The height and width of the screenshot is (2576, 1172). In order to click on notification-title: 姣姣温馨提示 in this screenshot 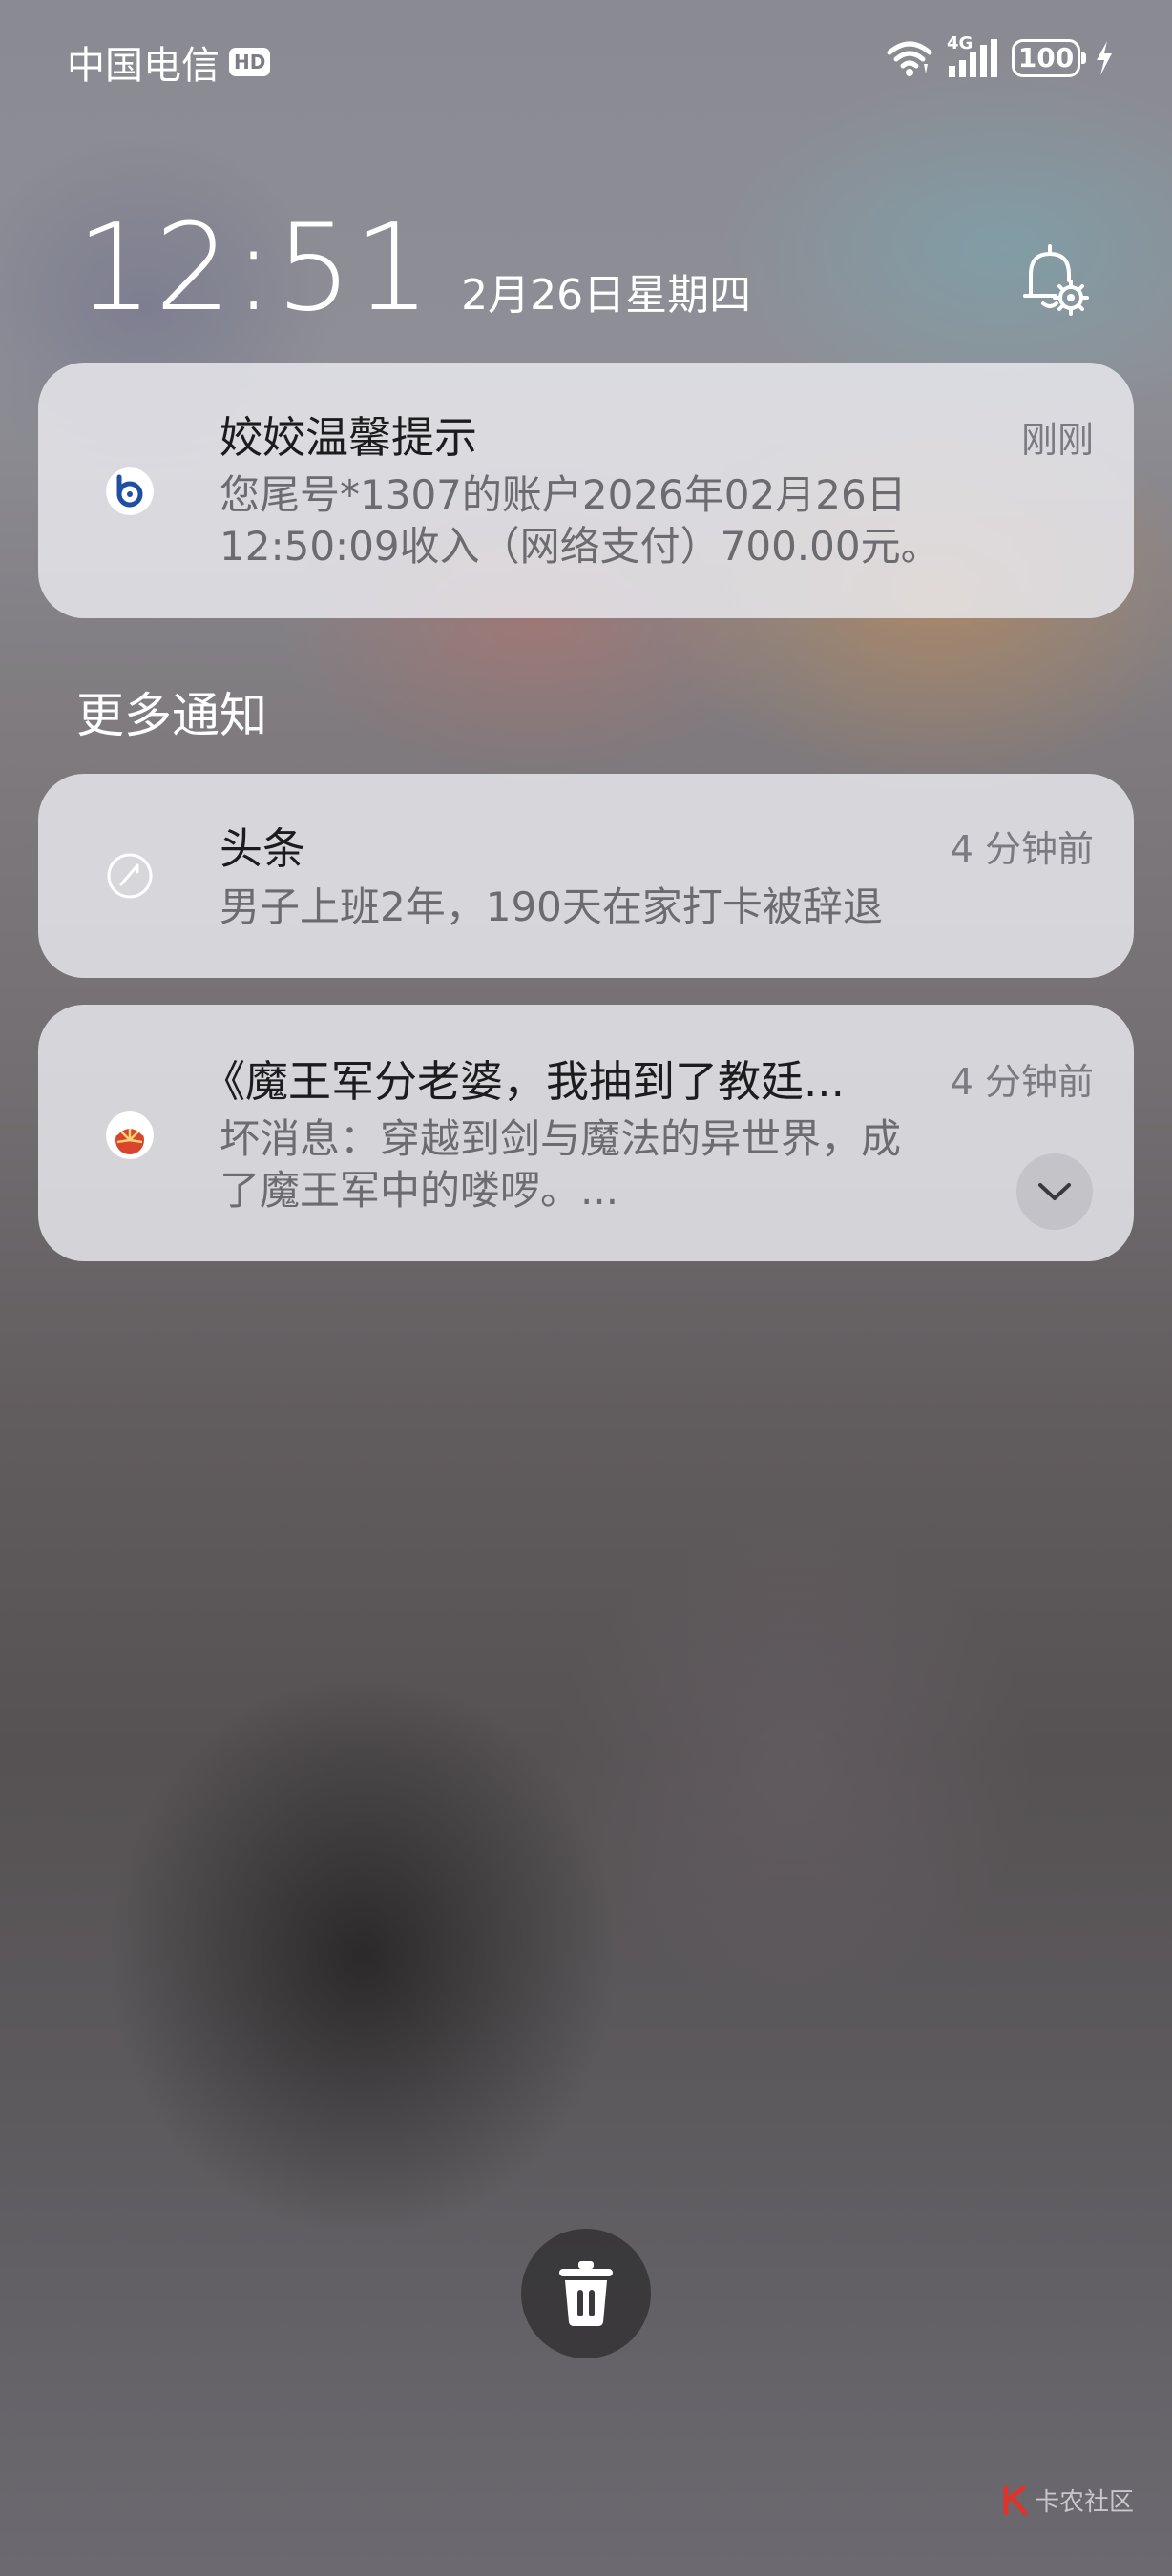, I will do `click(349, 437)`.